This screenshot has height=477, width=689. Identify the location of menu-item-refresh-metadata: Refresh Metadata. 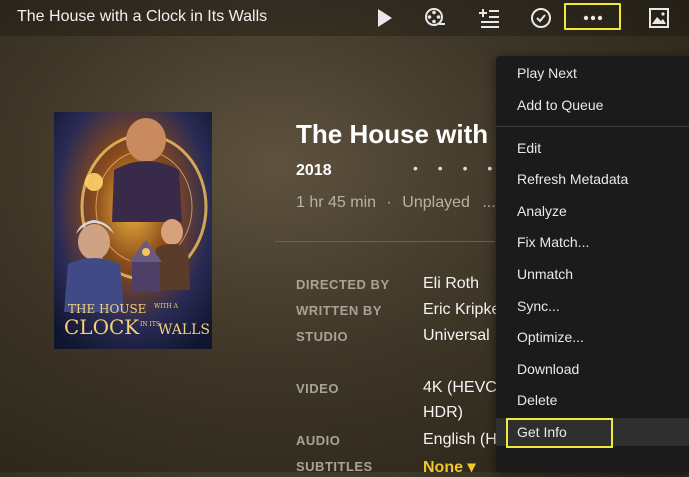
(592, 179).